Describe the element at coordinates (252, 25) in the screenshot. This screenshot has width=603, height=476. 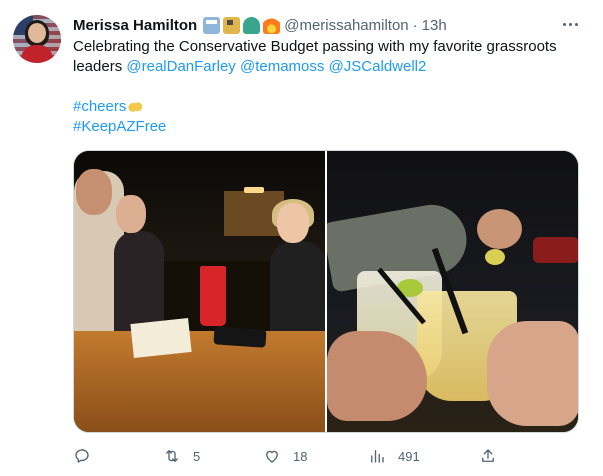
I see `statue-of-liberty-icon` at that location.